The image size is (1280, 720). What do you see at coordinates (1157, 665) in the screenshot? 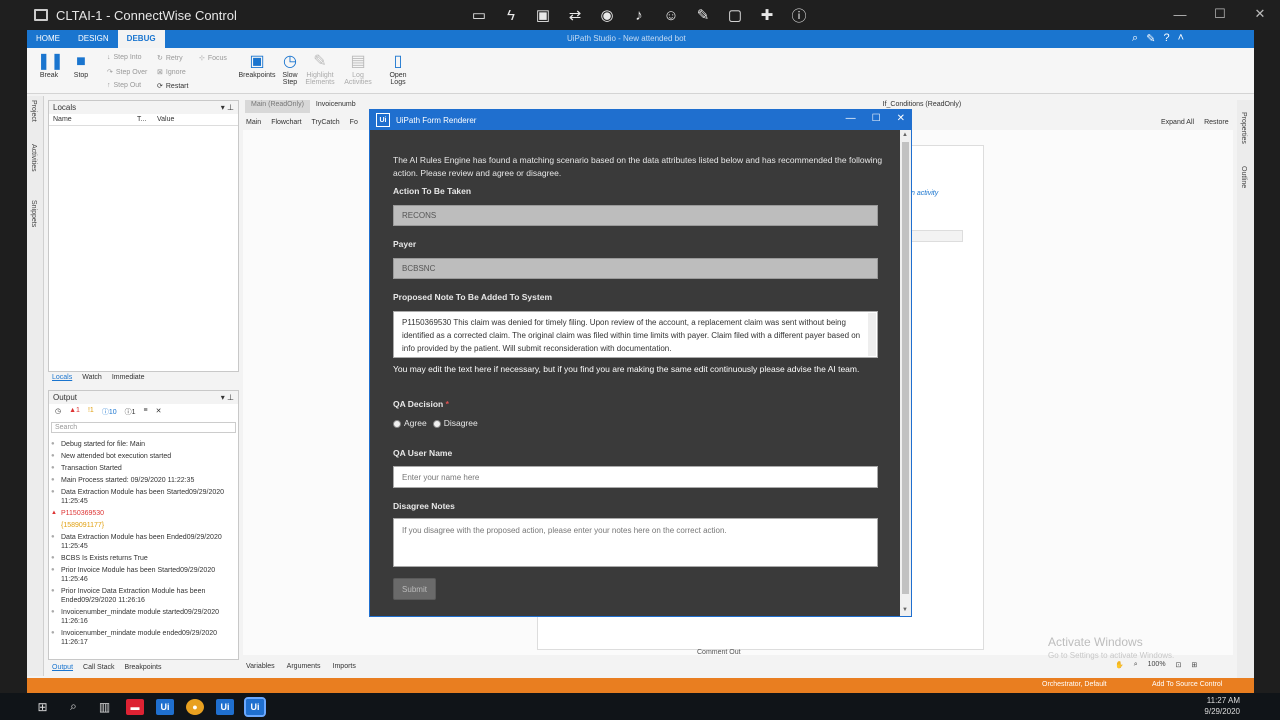
I see `zoom-level: 100%` at bounding box center [1157, 665].